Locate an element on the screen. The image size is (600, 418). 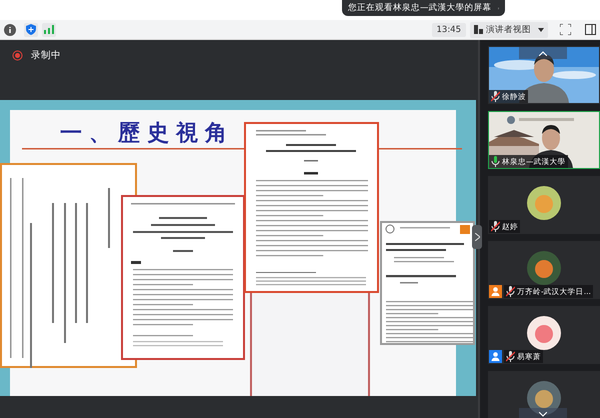
caret-icon is located at coordinates (541, 30).